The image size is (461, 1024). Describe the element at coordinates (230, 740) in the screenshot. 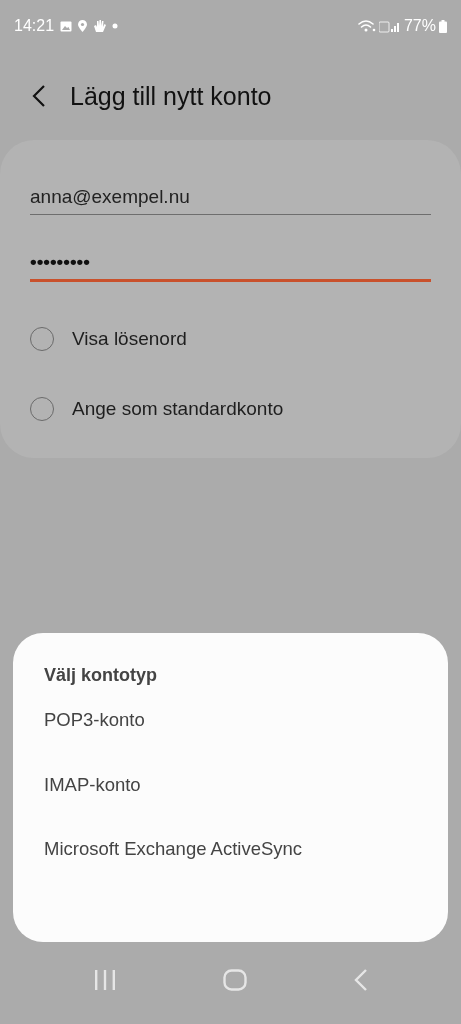

I see `menu-item: POP3-konto` at that location.